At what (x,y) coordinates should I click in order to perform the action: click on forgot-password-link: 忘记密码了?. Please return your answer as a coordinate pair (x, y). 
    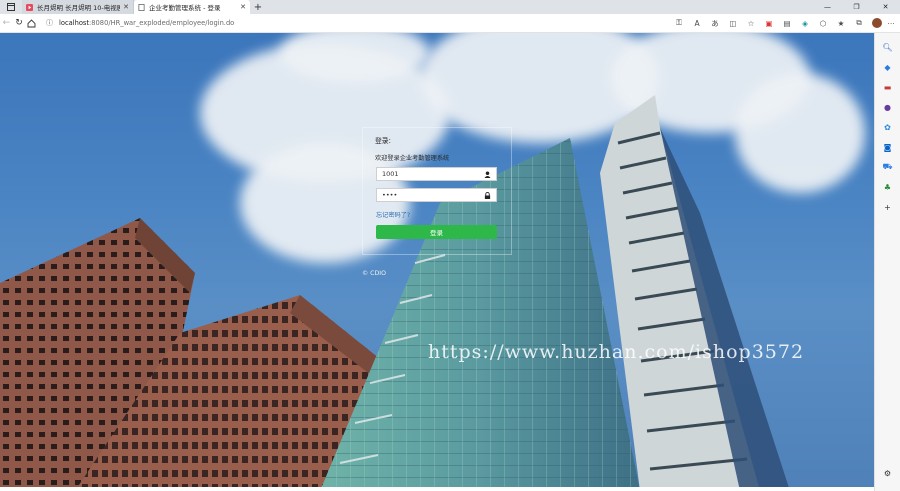
    Looking at the image, I should click on (393, 214).